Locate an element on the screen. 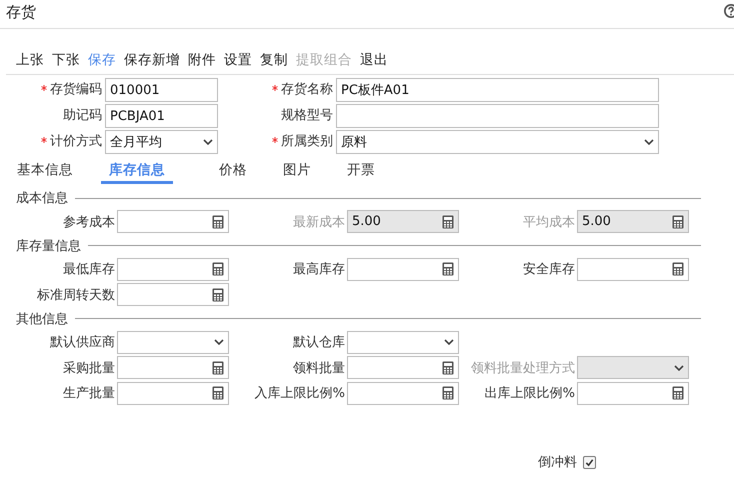 This screenshot has width=734, height=484. toolbar-button: 保存 is located at coordinates (102, 61).